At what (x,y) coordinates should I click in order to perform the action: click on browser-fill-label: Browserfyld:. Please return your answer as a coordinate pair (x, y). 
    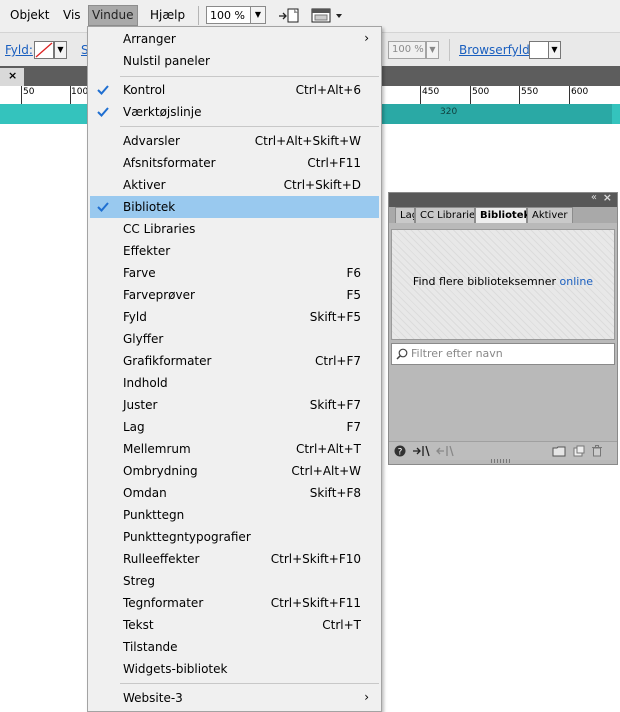
    Looking at the image, I should click on (496, 50).